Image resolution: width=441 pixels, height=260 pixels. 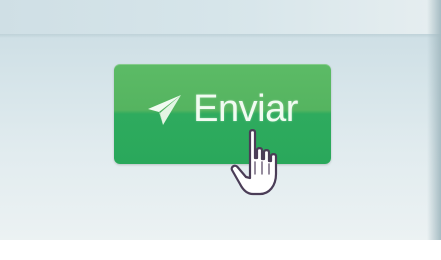 What do you see at coordinates (260, 166) in the screenshot?
I see `hand-pointer-icon` at bounding box center [260, 166].